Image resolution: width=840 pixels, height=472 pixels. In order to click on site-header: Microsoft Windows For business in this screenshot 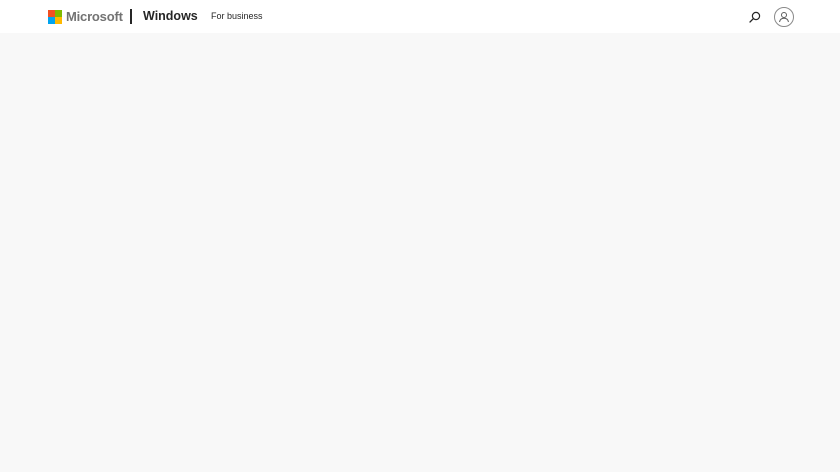, I will do `click(420, 16)`.